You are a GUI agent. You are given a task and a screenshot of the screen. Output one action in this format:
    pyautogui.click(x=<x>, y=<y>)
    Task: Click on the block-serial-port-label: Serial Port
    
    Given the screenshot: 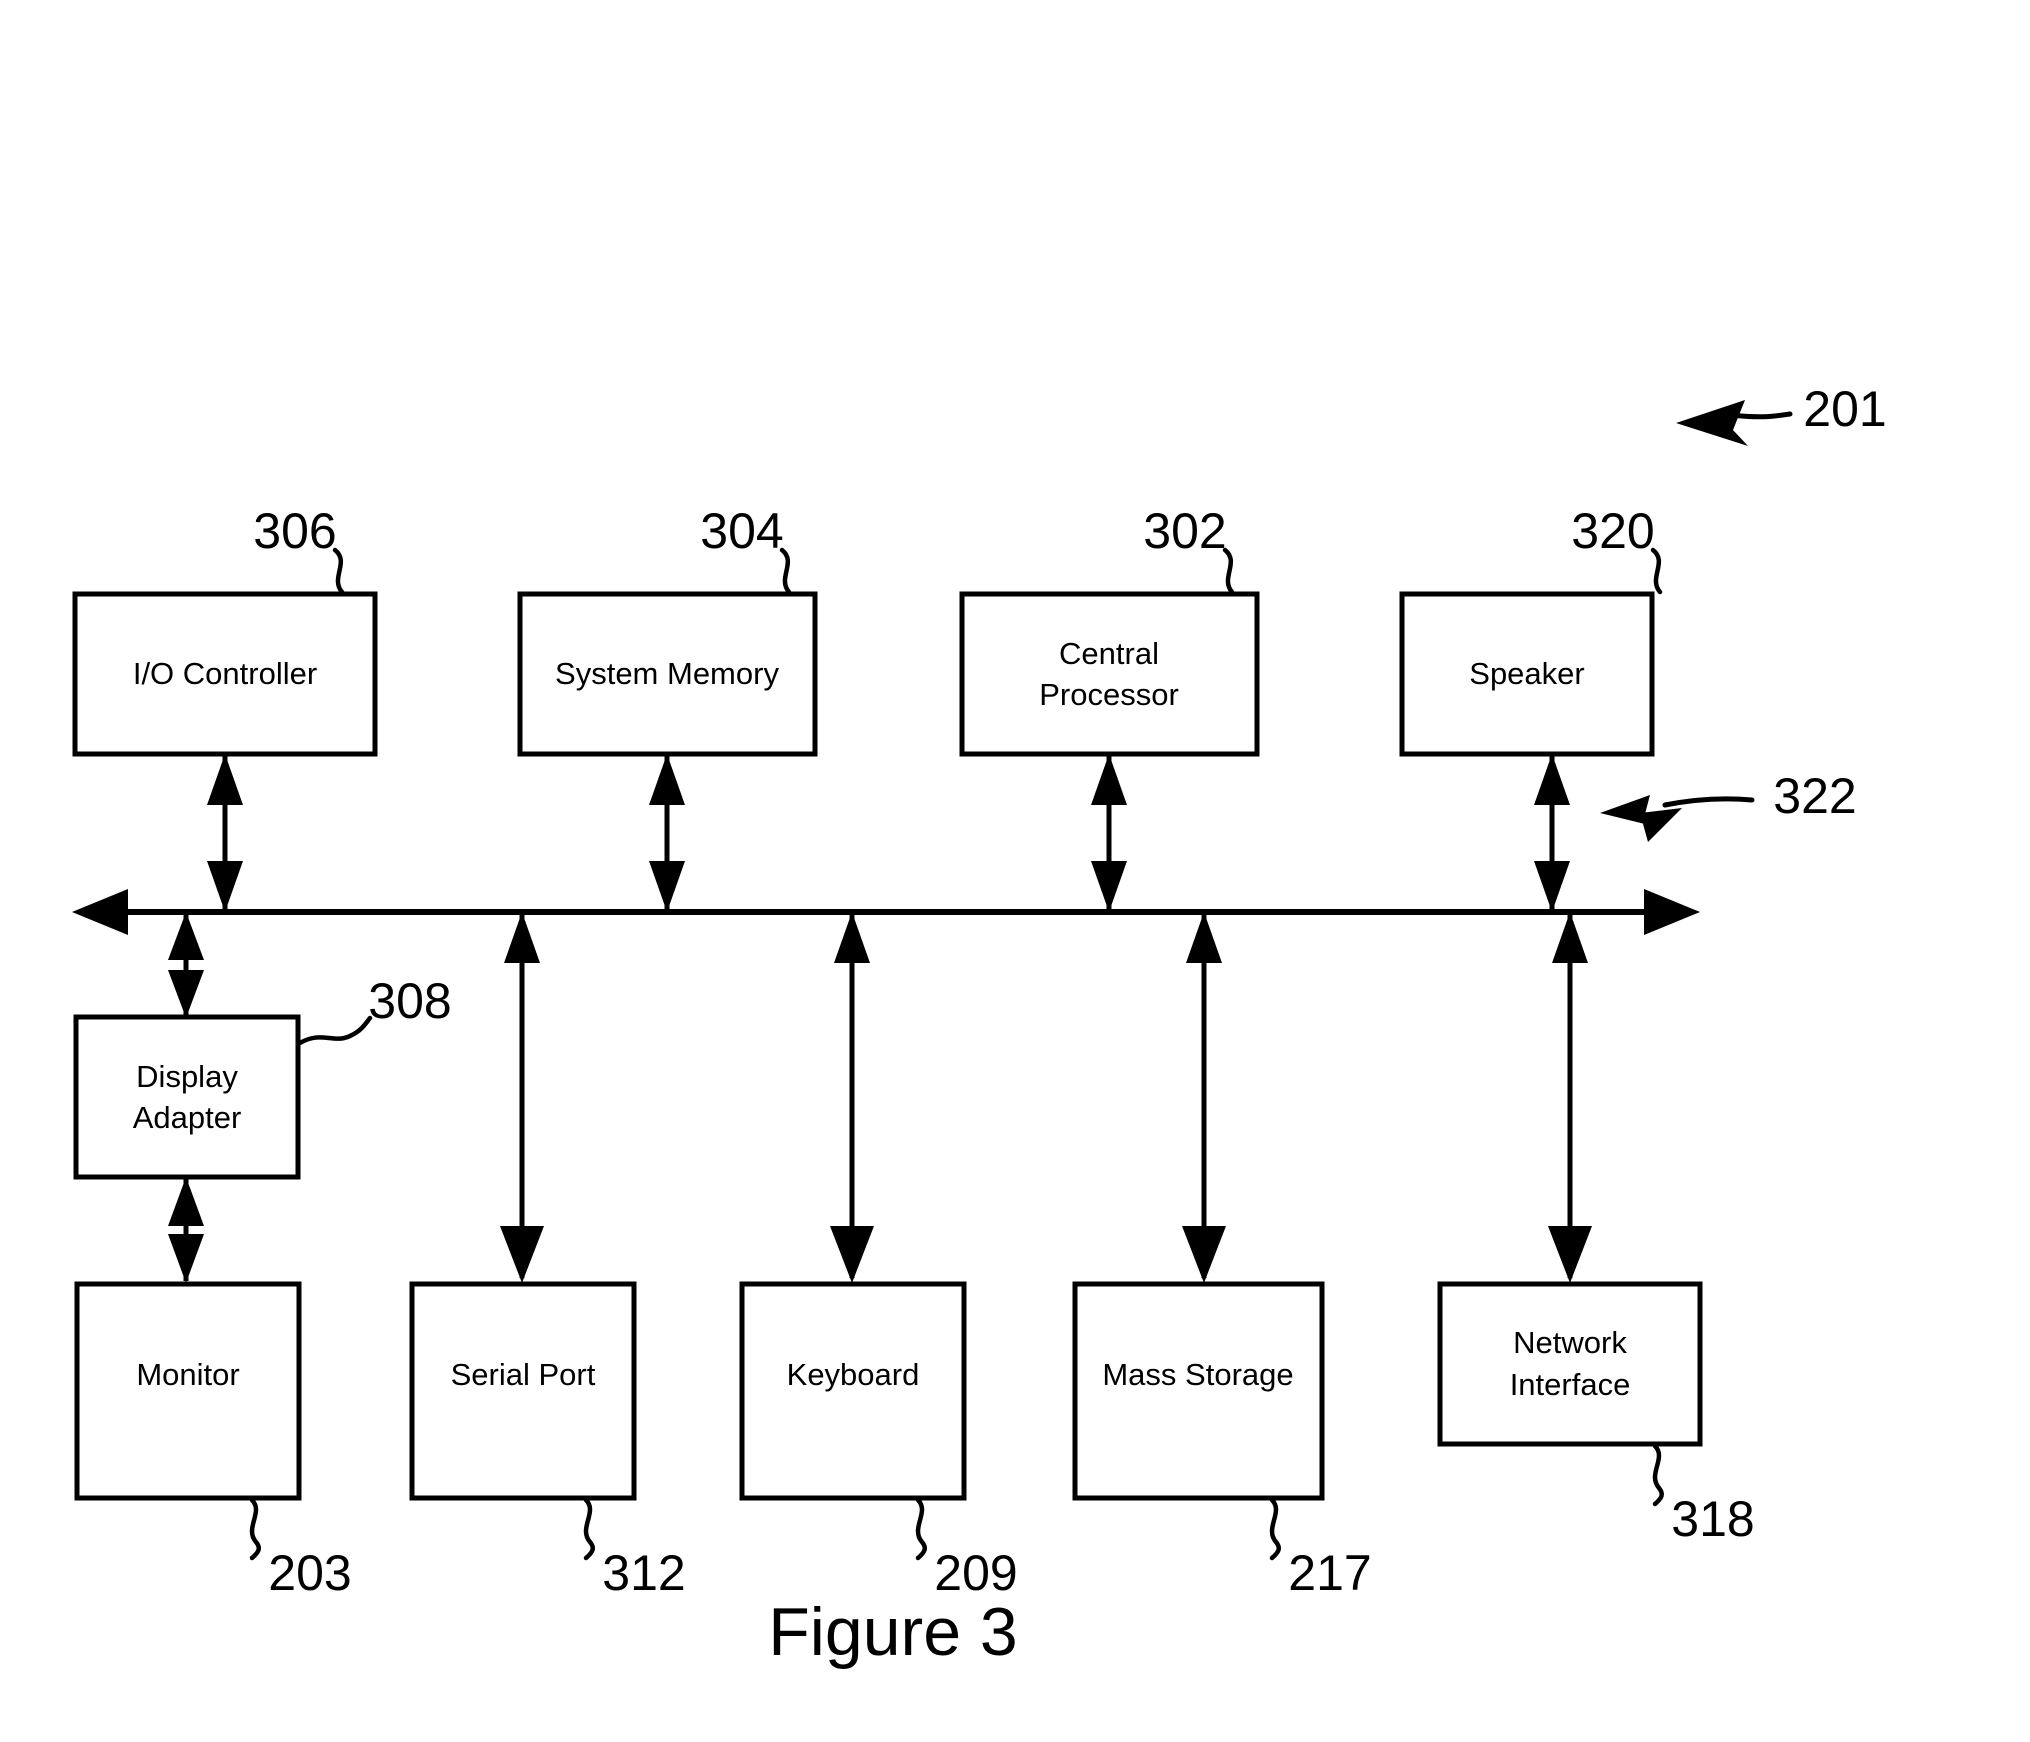 What is the action you would take?
    pyautogui.click(x=523, y=1374)
    